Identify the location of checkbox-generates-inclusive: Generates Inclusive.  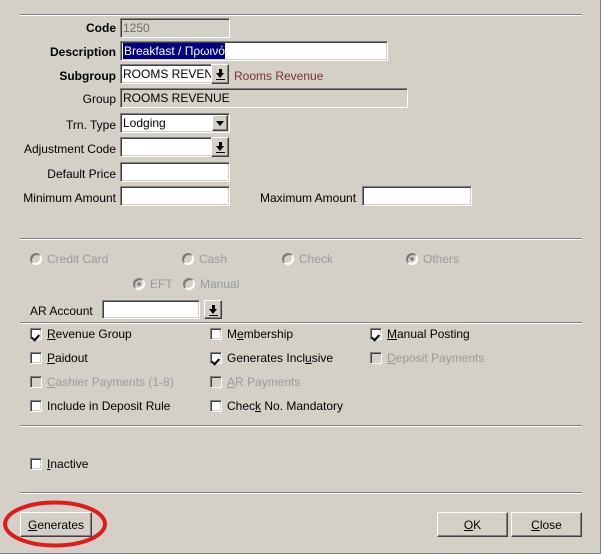
(271, 358).